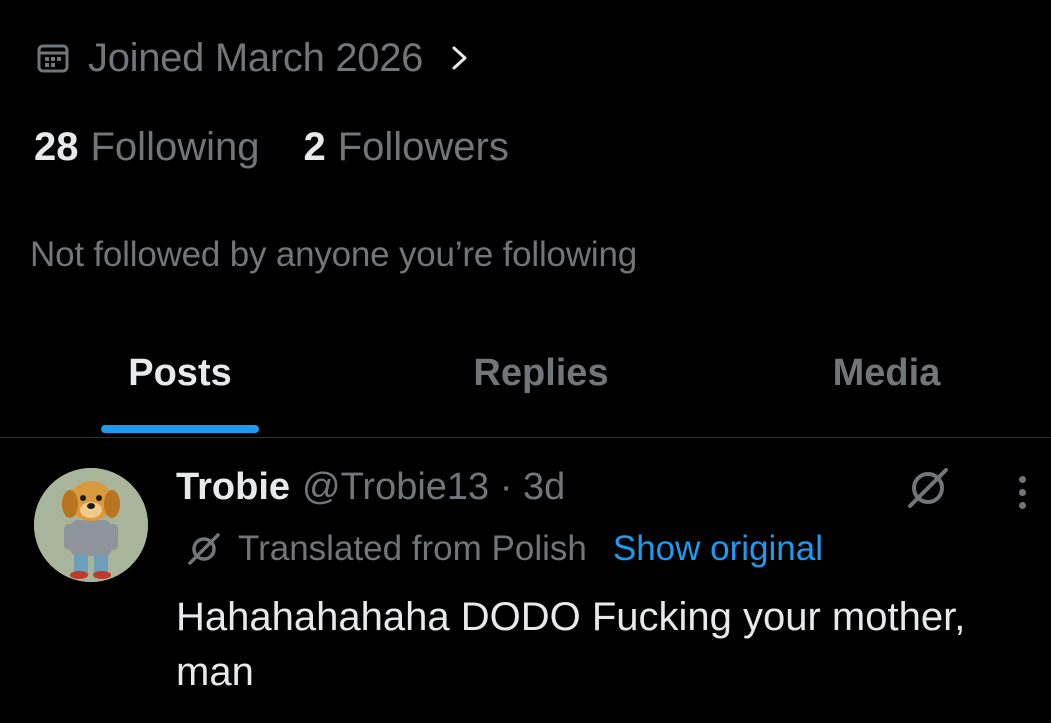  I want to click on translate-icon, so click(204, 549).